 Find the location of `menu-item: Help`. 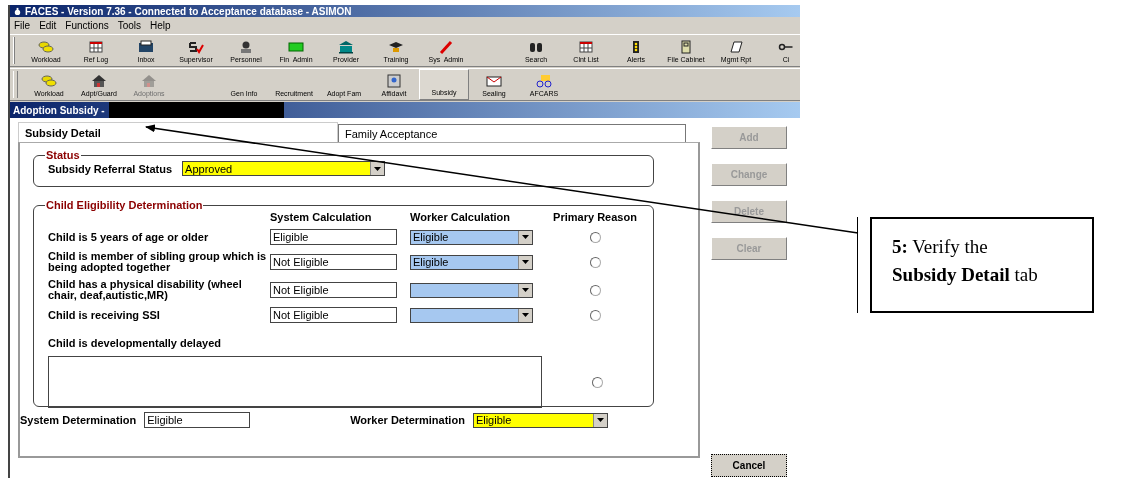

menu-item: Help is located at coordinates (160, 25).